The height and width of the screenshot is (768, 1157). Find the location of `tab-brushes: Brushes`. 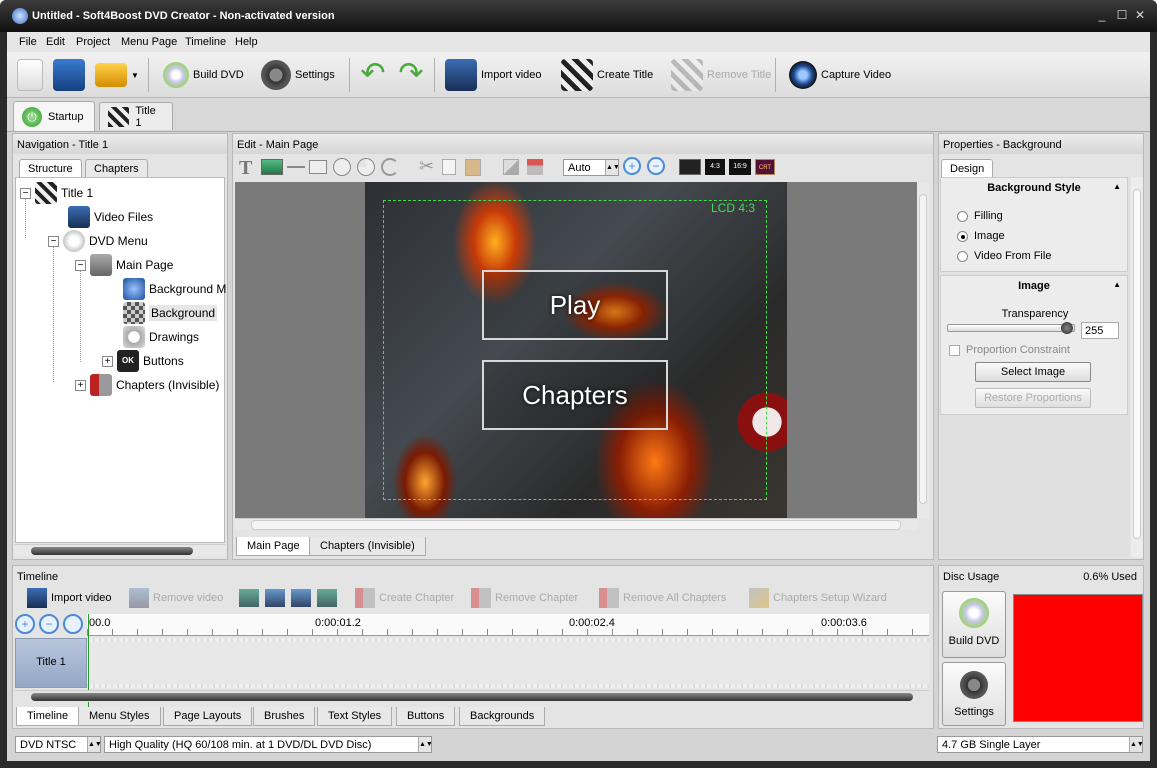

tab-brushes: Brushes is located at coordinates (284, 716).